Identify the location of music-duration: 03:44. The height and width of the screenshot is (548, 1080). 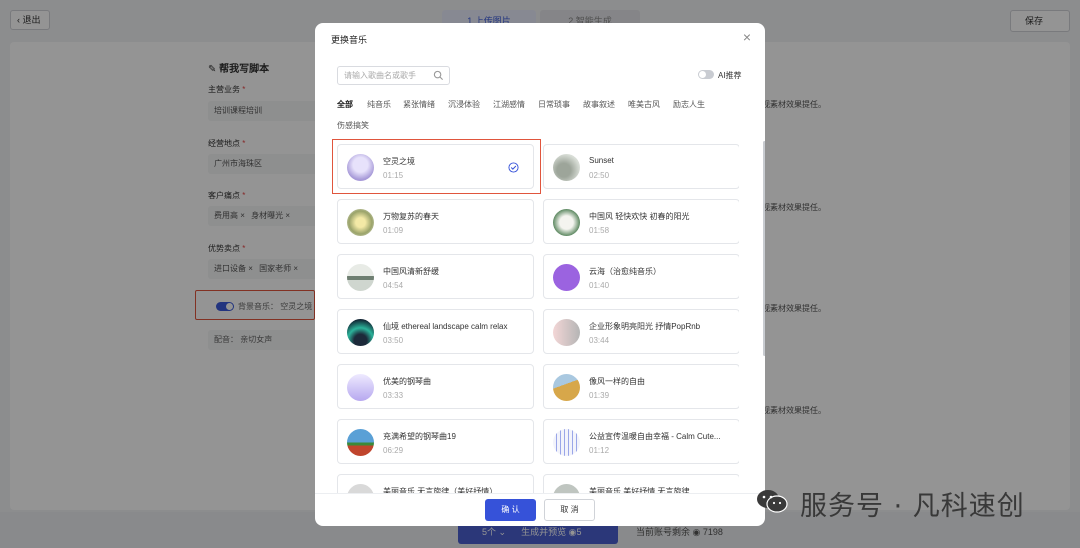
(599, 340).